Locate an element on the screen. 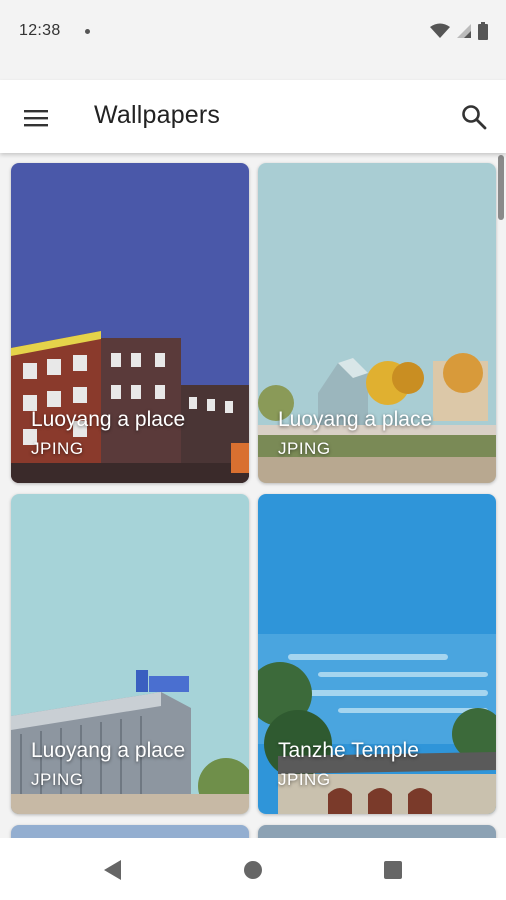 The width and height of the screenshot is (506, 900). hamburger-menu-icon is located at coordinates (36, 118).